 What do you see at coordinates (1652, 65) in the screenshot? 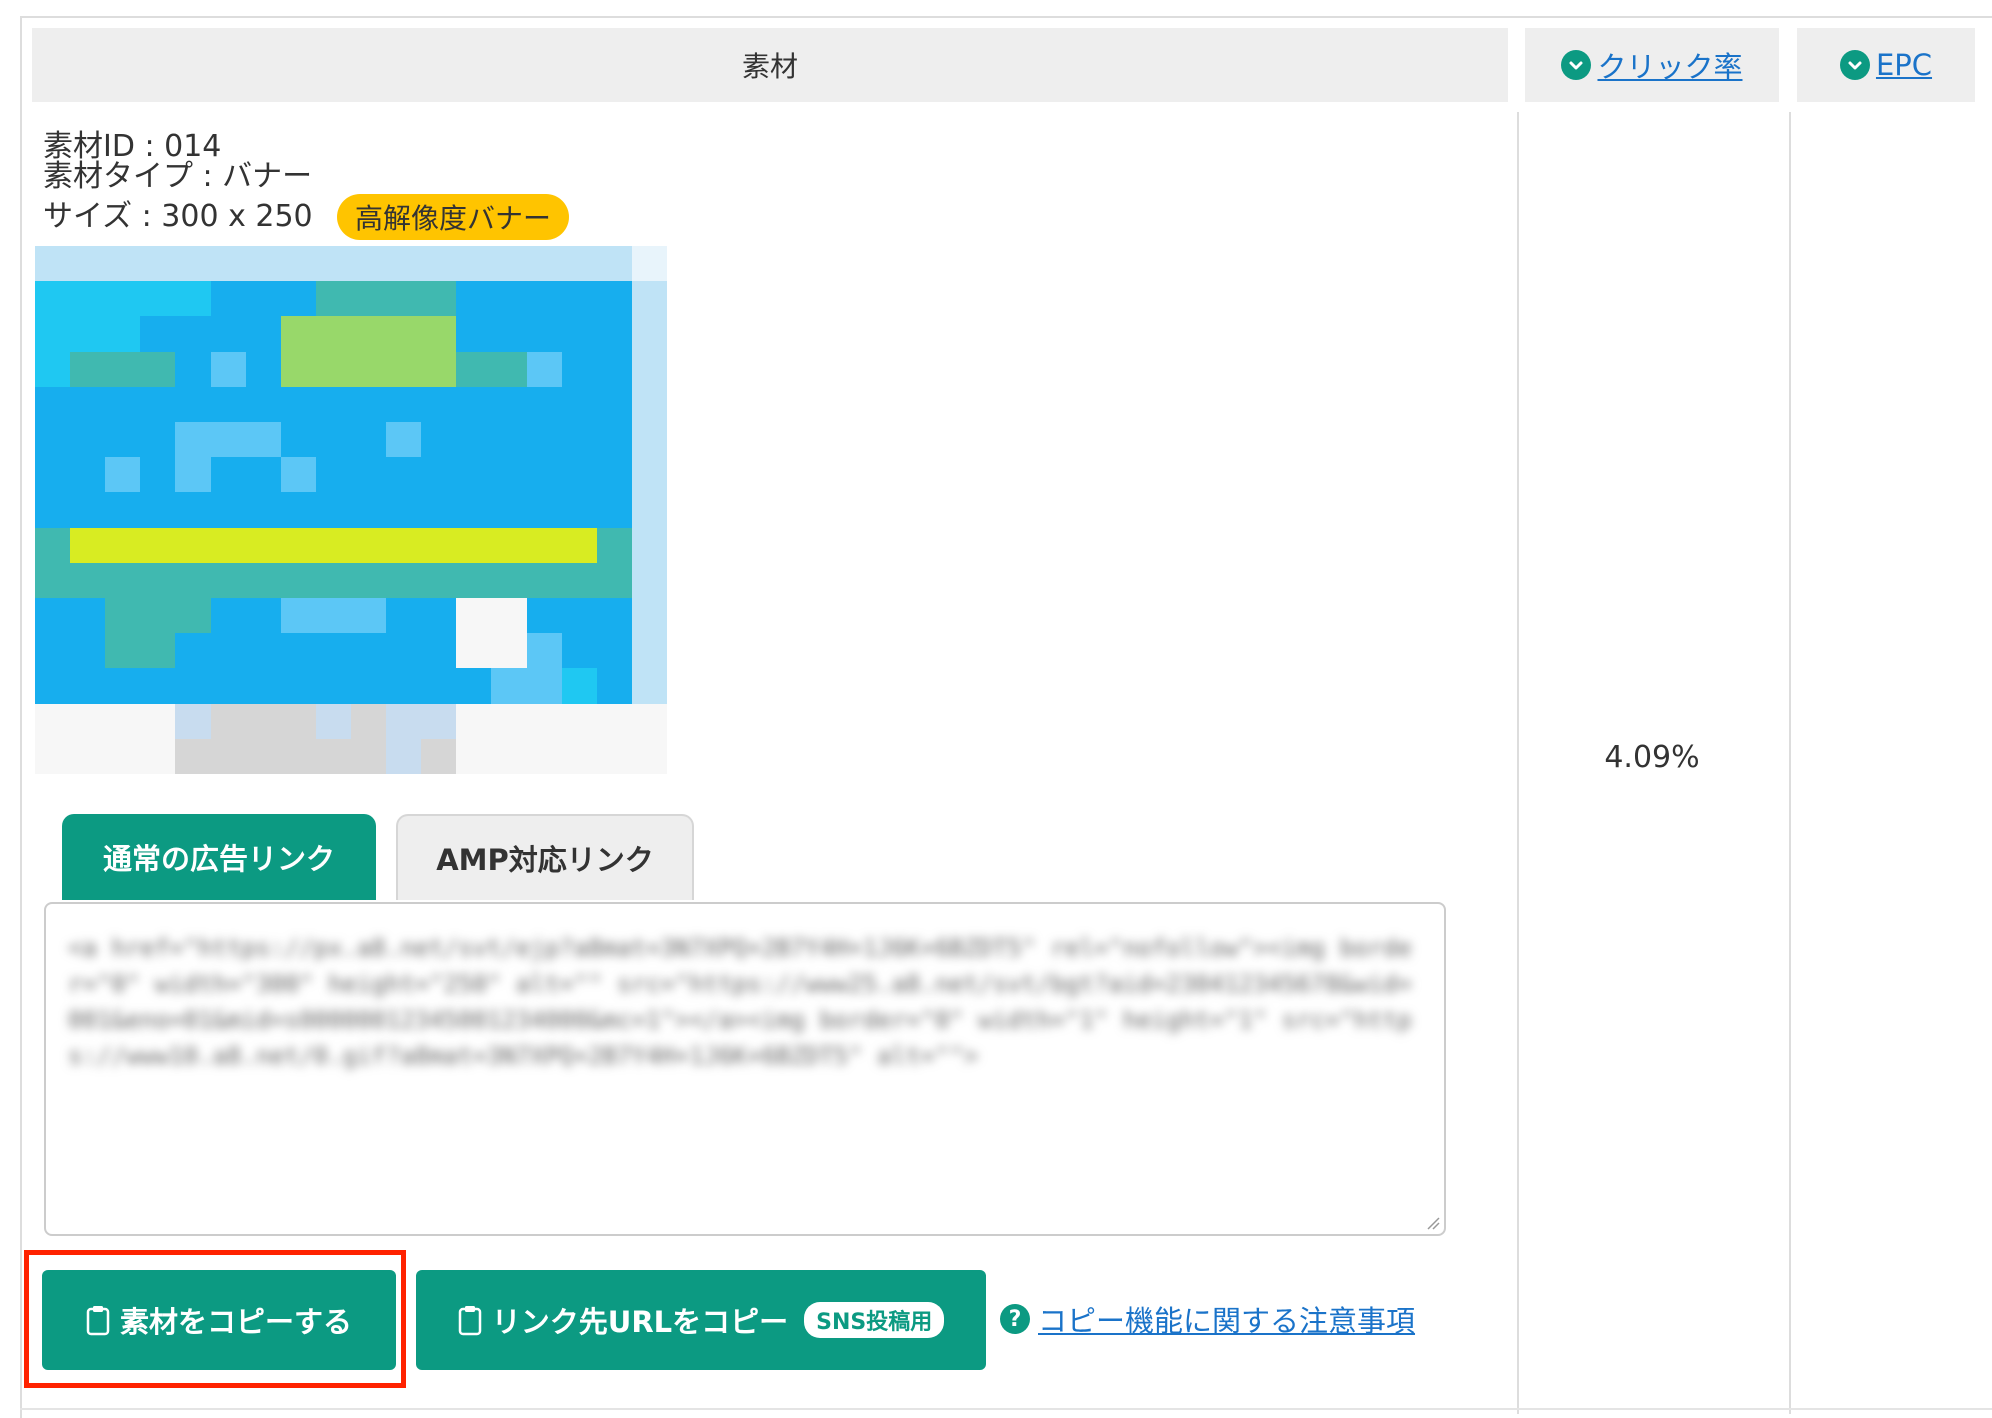
I see `sort-click-rate-link: クリック率` at bounding box center [1652, 65].